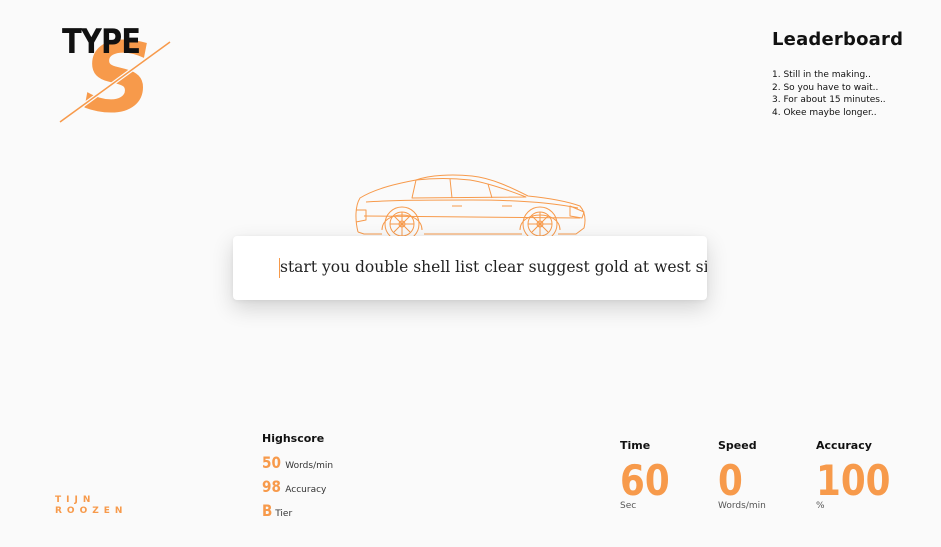  Describe the element at coordinates (645, 480) in the screenshot. I see `stat-time-value: 60` at that location.